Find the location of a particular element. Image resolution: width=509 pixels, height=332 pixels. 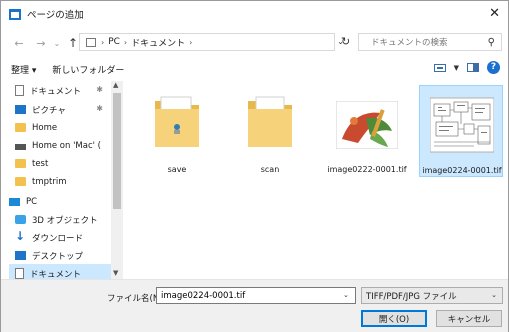

sidebar-item-test: test is located at coordinates (63, 163).